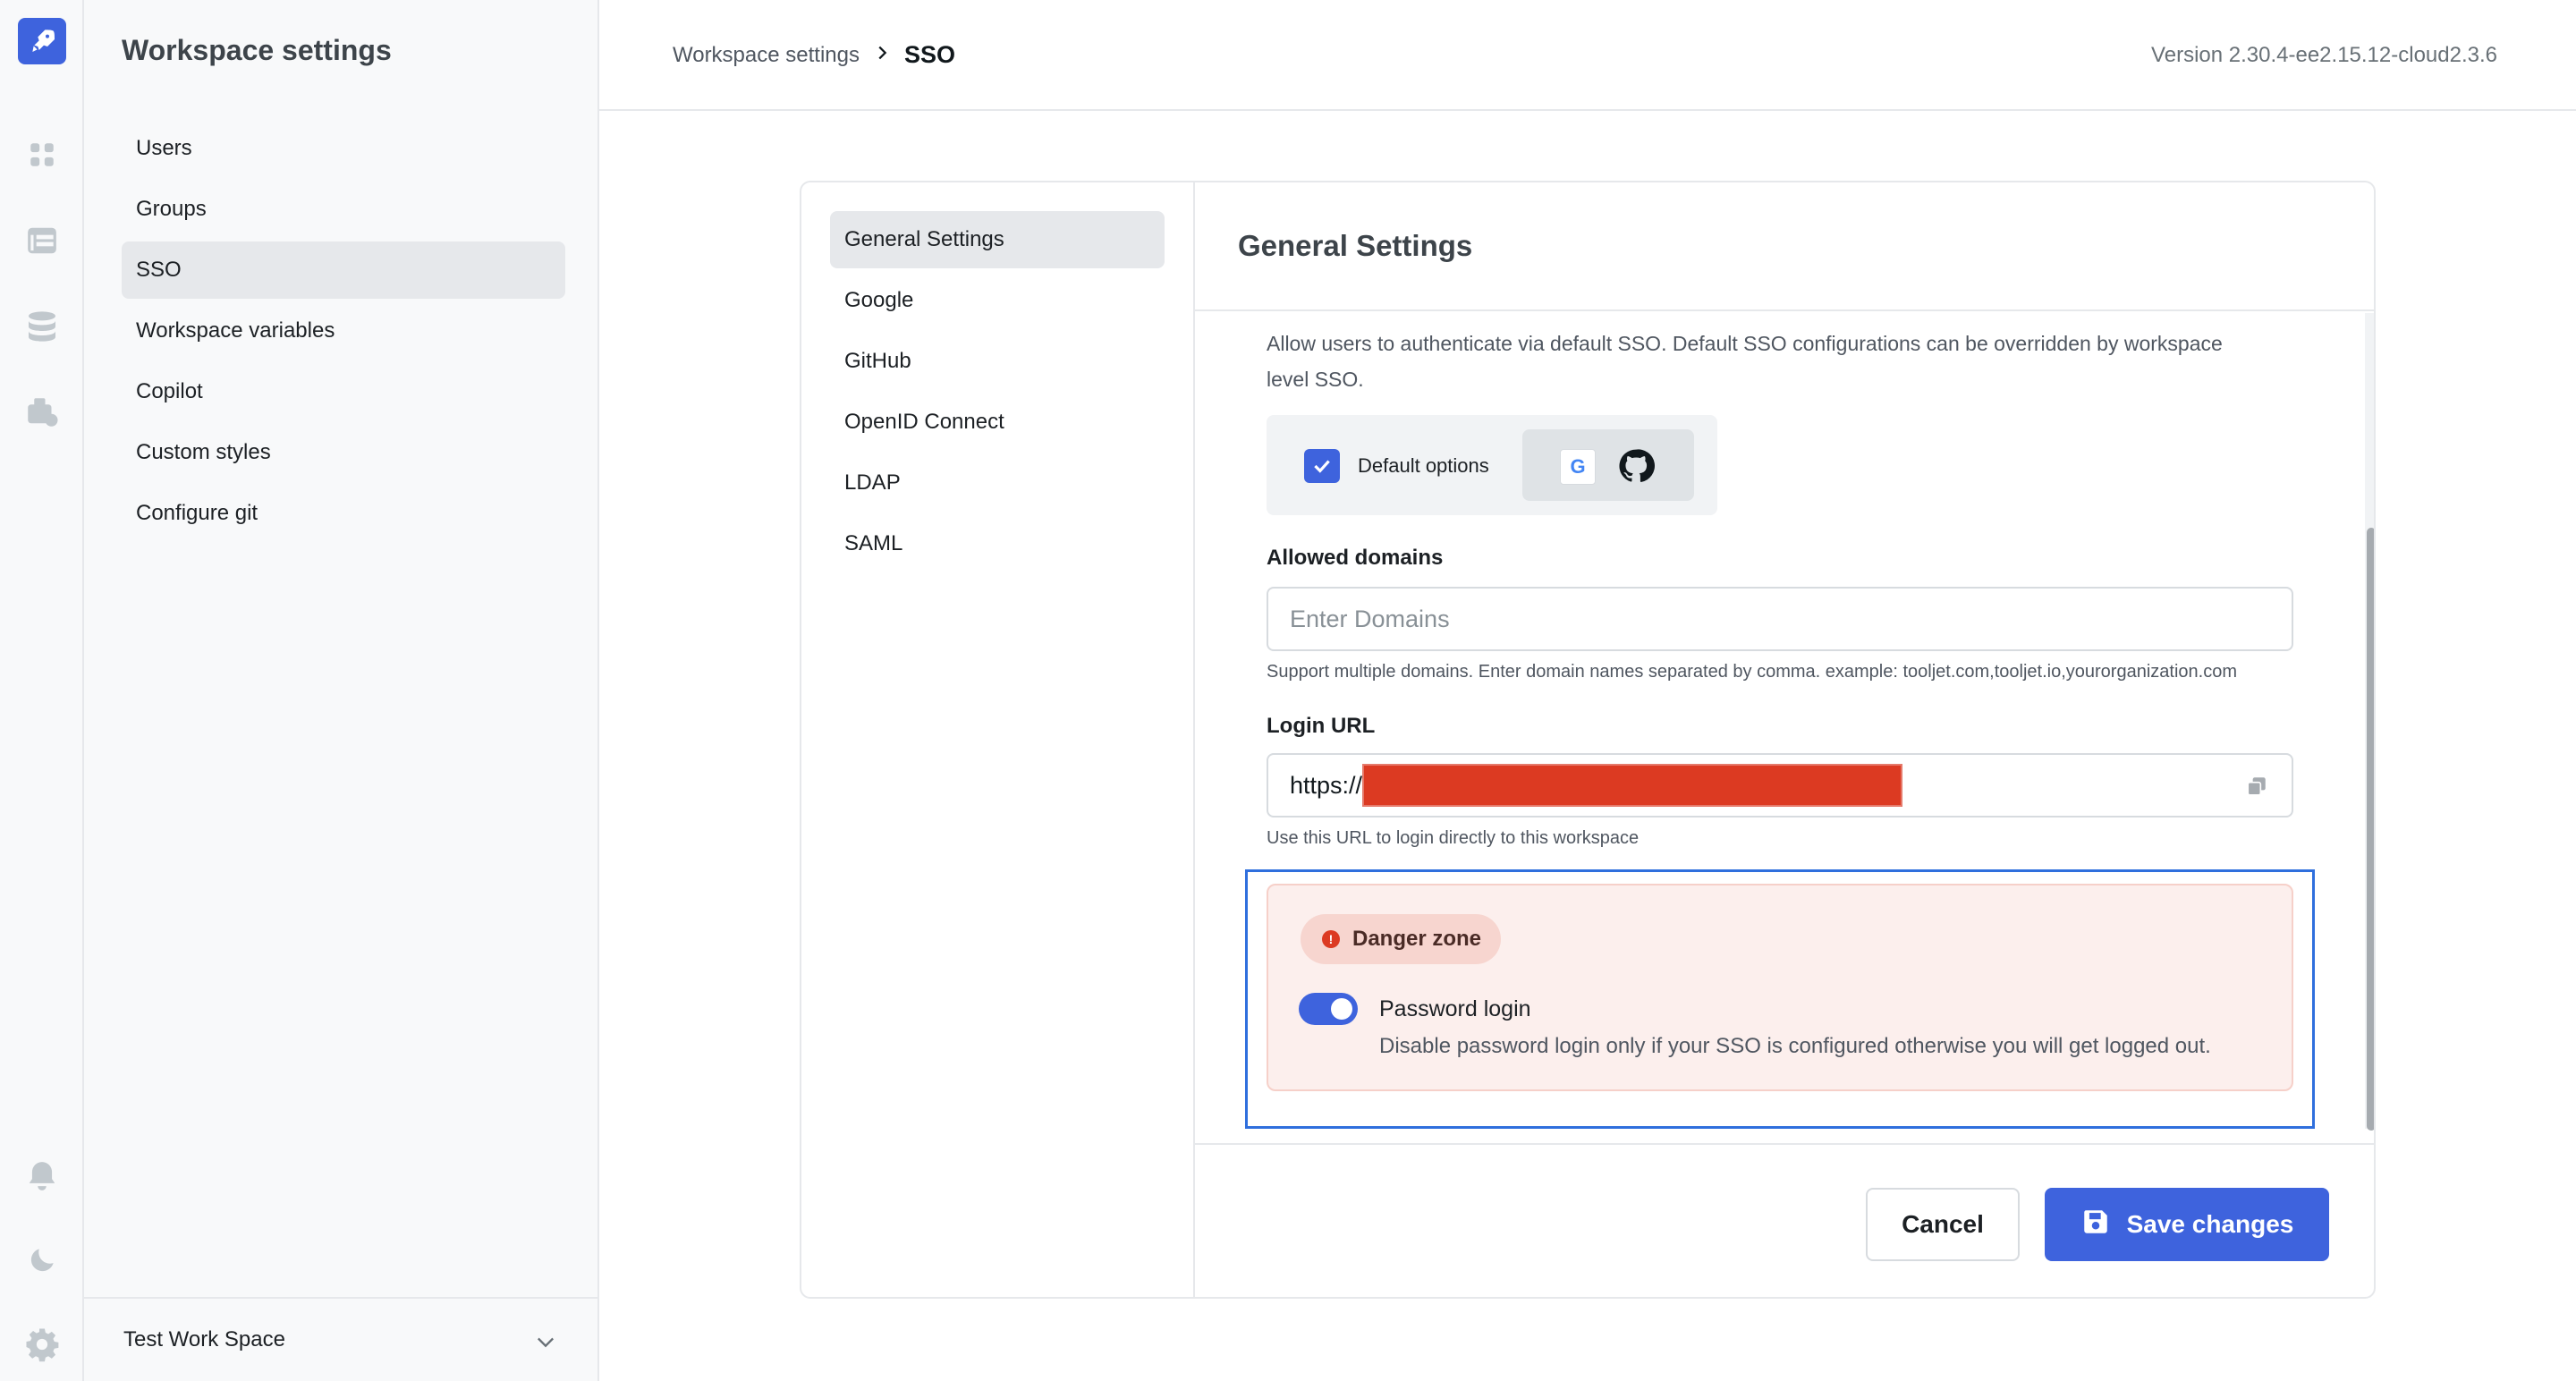  What do you see at coordinates (2095, 1225) in the screenshot?
I see `save-icon` at bounding box center [2095, 1225].